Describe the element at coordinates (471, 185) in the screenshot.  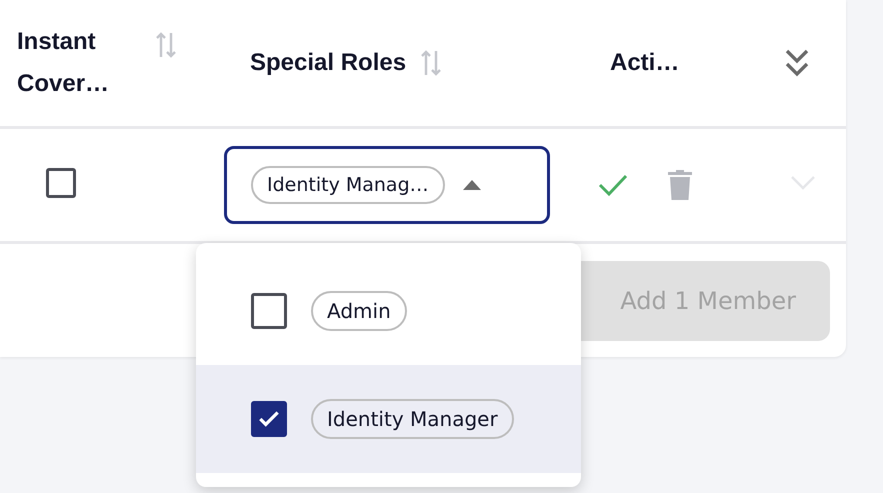
I see `caret-icon` at that location.